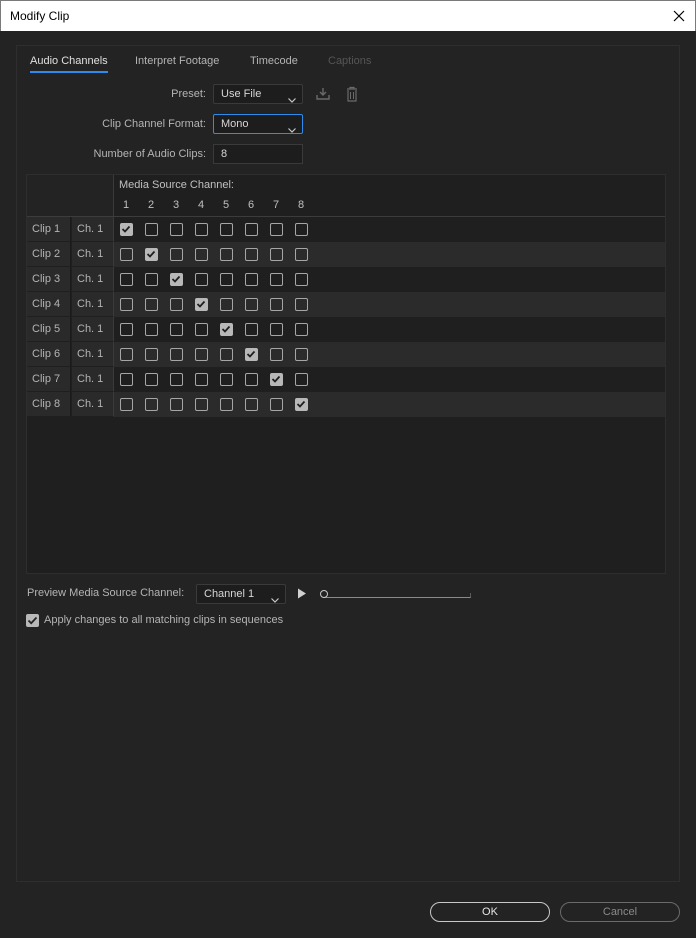 This screenshot has width=696, height=938. What do you see at coordinates (323, 94) in the screenshot?
I see `save-preset-icon` at bounding box center [323, 94].